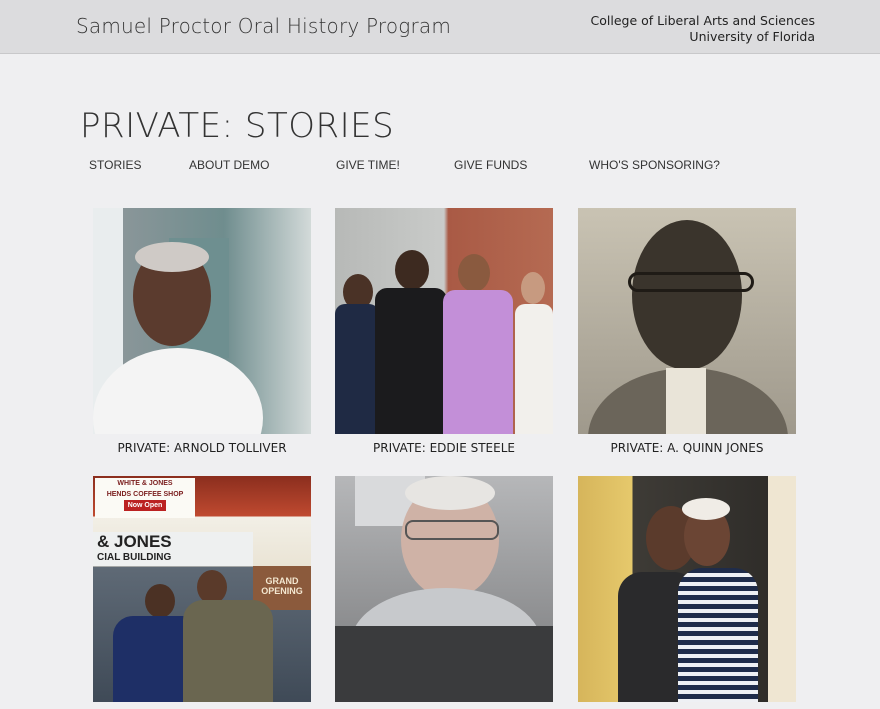 The height and width of the screenshot is (709, 880). Describe the element at coordinates (237, 126) in the screenshot. I see `page-title: PRIVATE: STORIES` at that location.